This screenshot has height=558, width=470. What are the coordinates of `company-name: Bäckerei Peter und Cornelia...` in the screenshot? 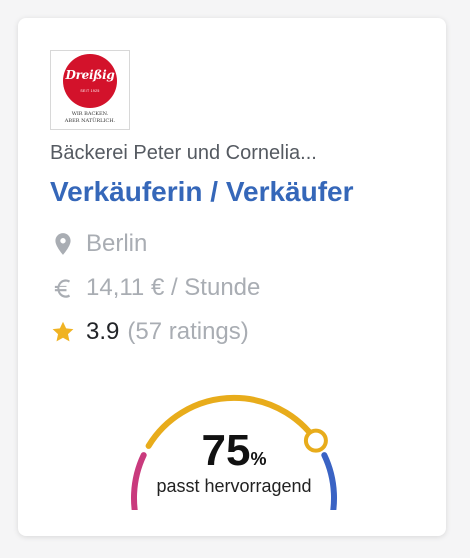 It's located at (183, 153).